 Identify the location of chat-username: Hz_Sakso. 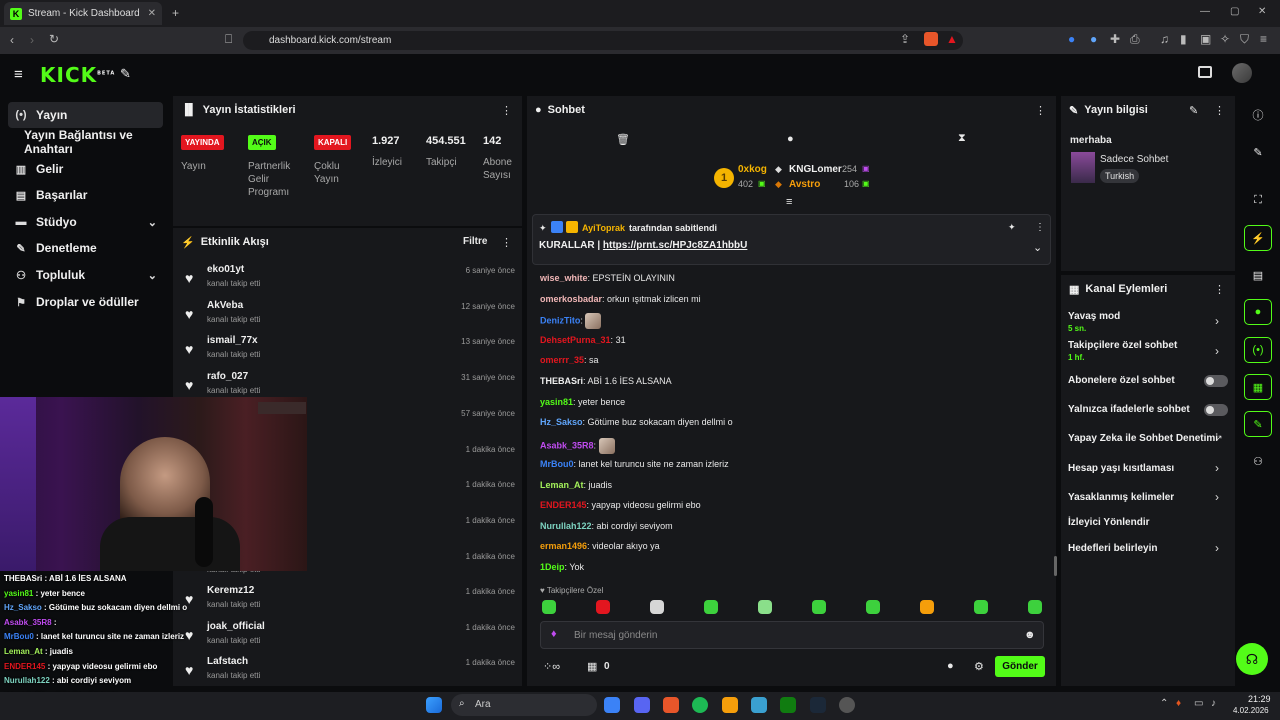
(561, 422).